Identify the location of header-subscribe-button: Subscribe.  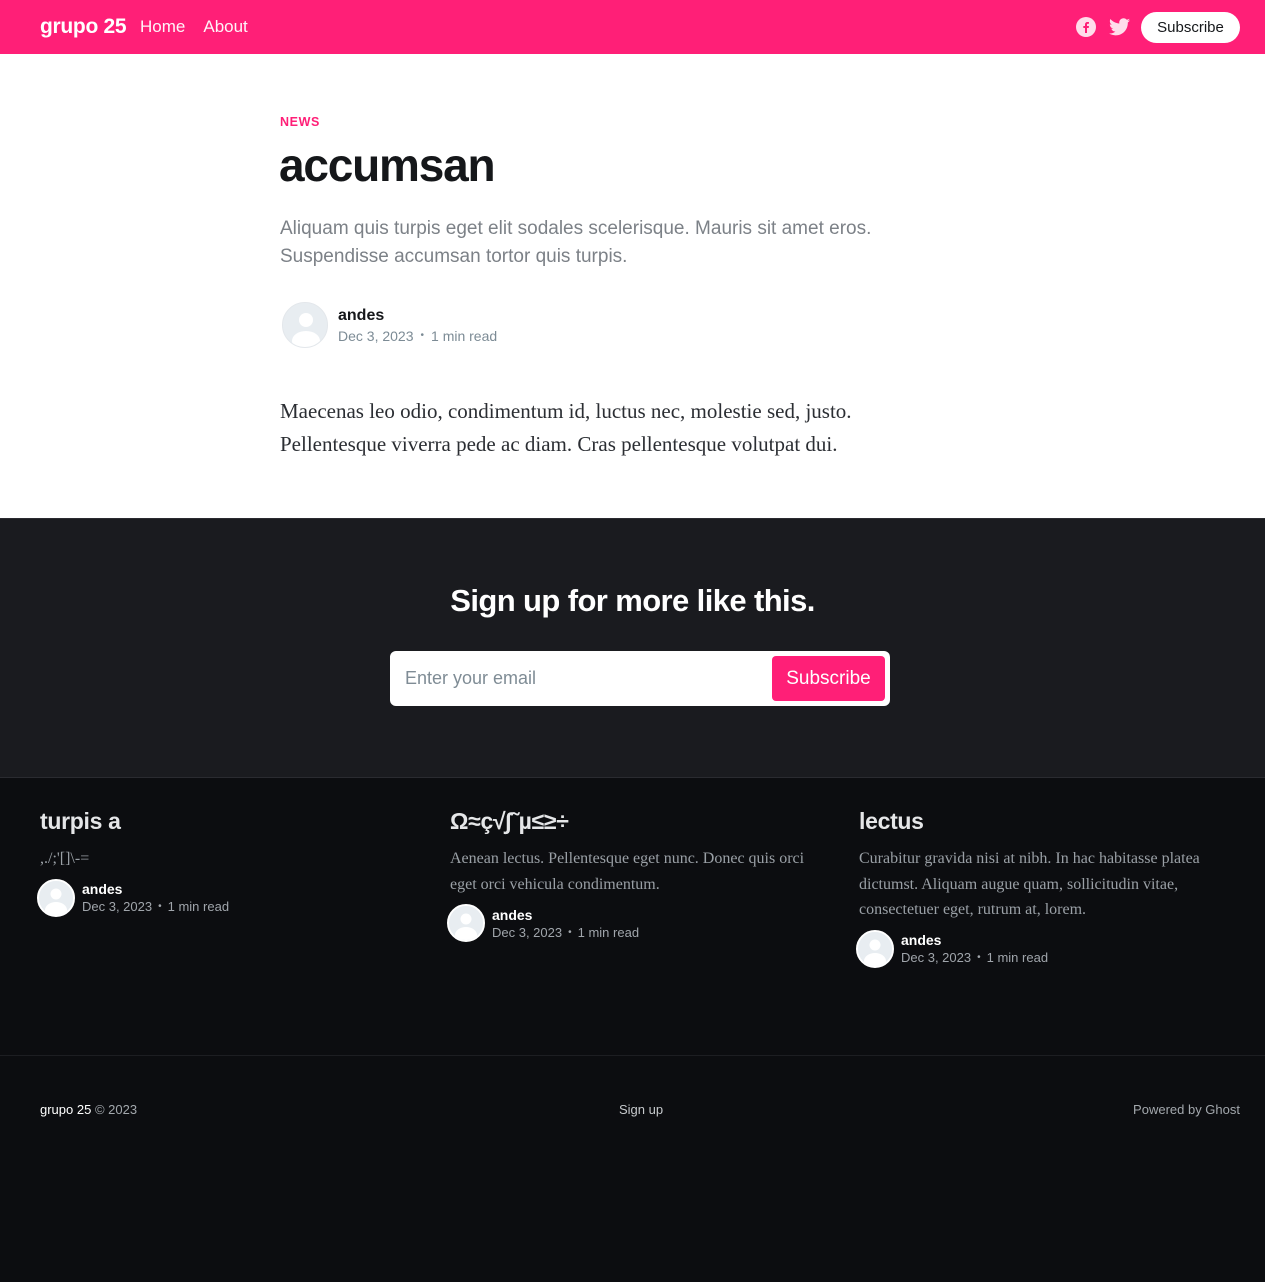
(1190, 27).